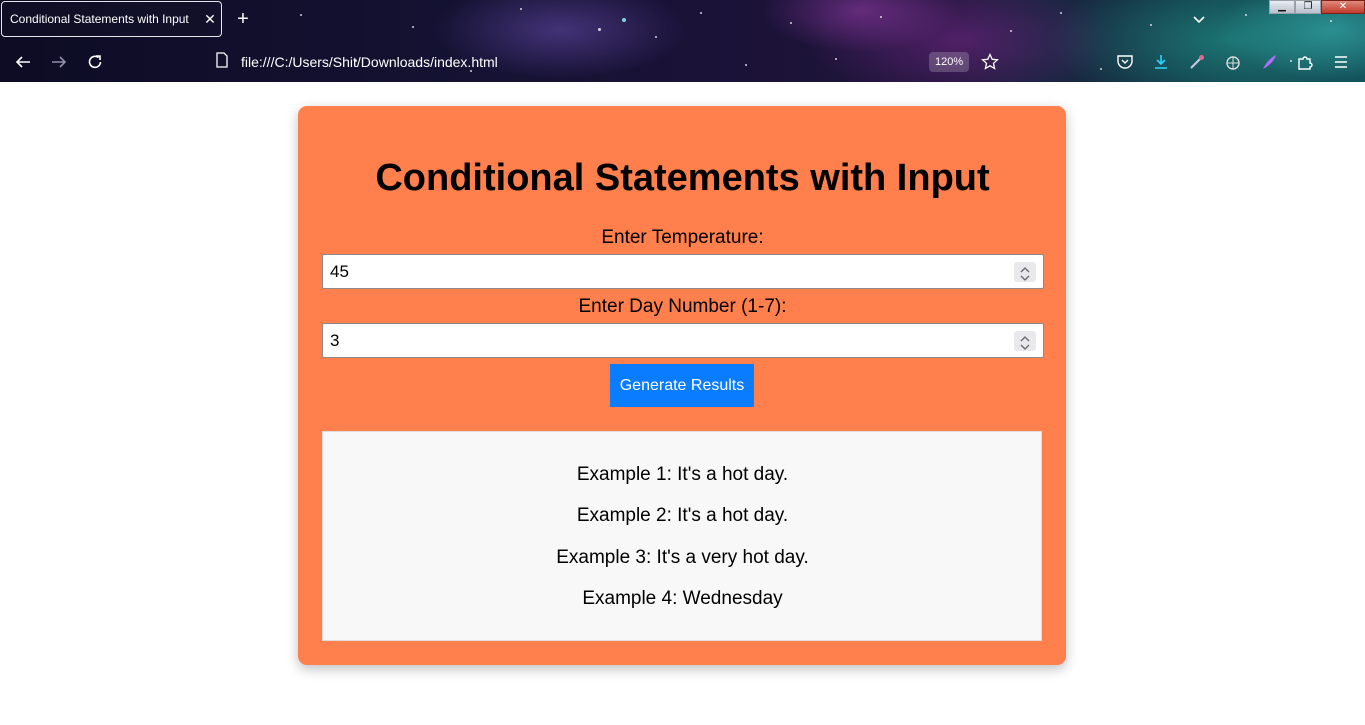  I want to click on page-title: Conditional Statements with Input, so click(682, 178).